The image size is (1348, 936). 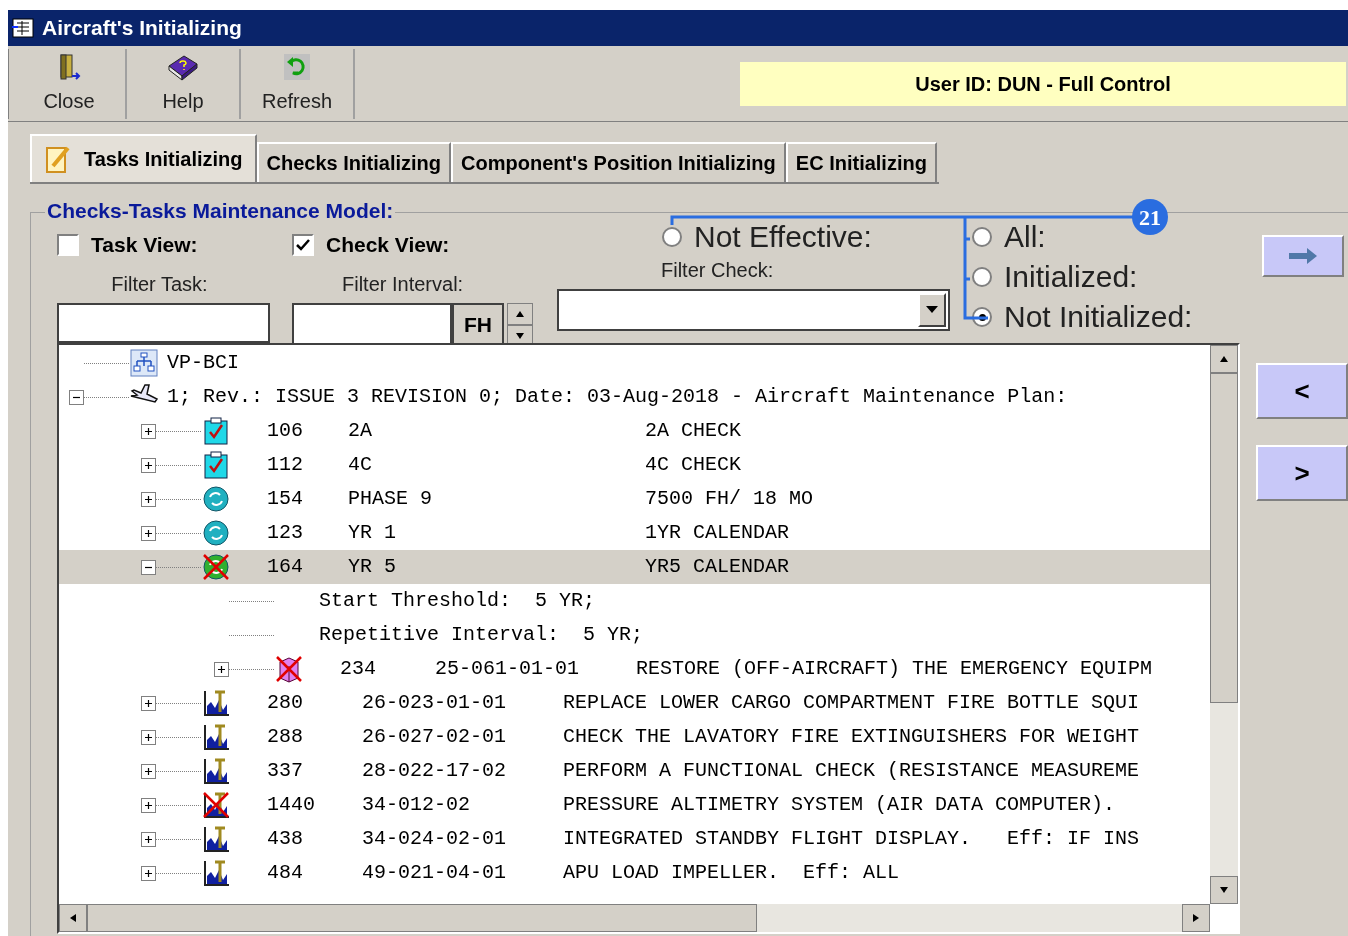 I want to click on previous-button: <, so click(x=1302, y=391).